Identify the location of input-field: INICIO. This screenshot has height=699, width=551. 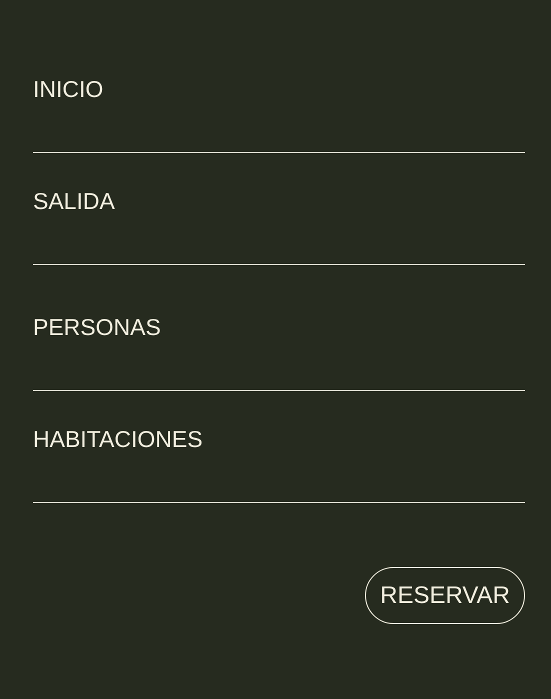
(279, 97).